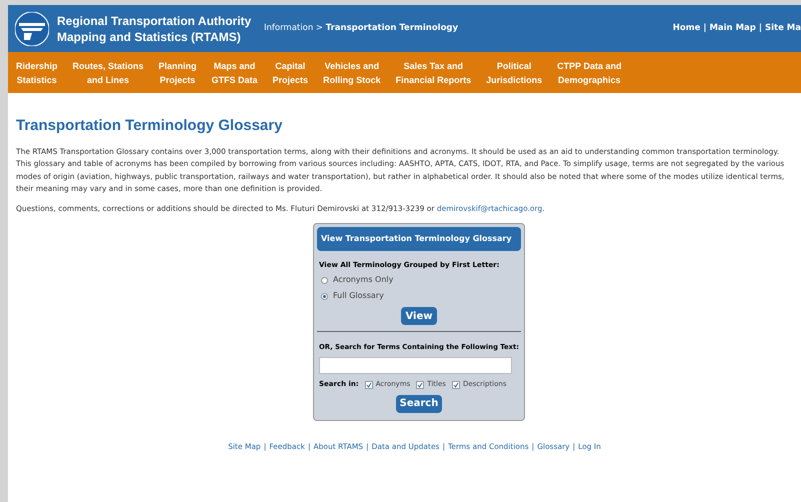 Image resolution: width=801 pixels, height=502 pixels. Describe the element at coordinates (290, 72) in the screenshot. I see `nav-item: Capital Projects` at that location.